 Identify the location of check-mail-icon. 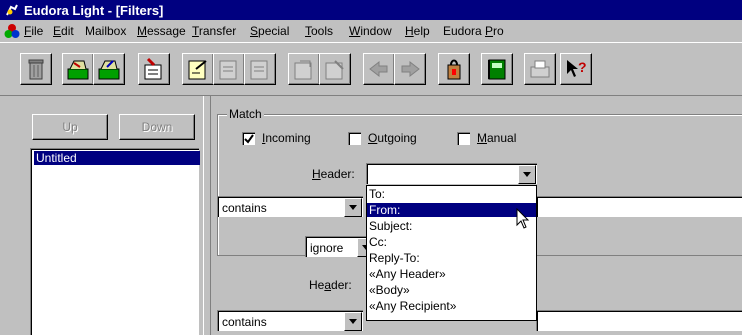
(78, 70).